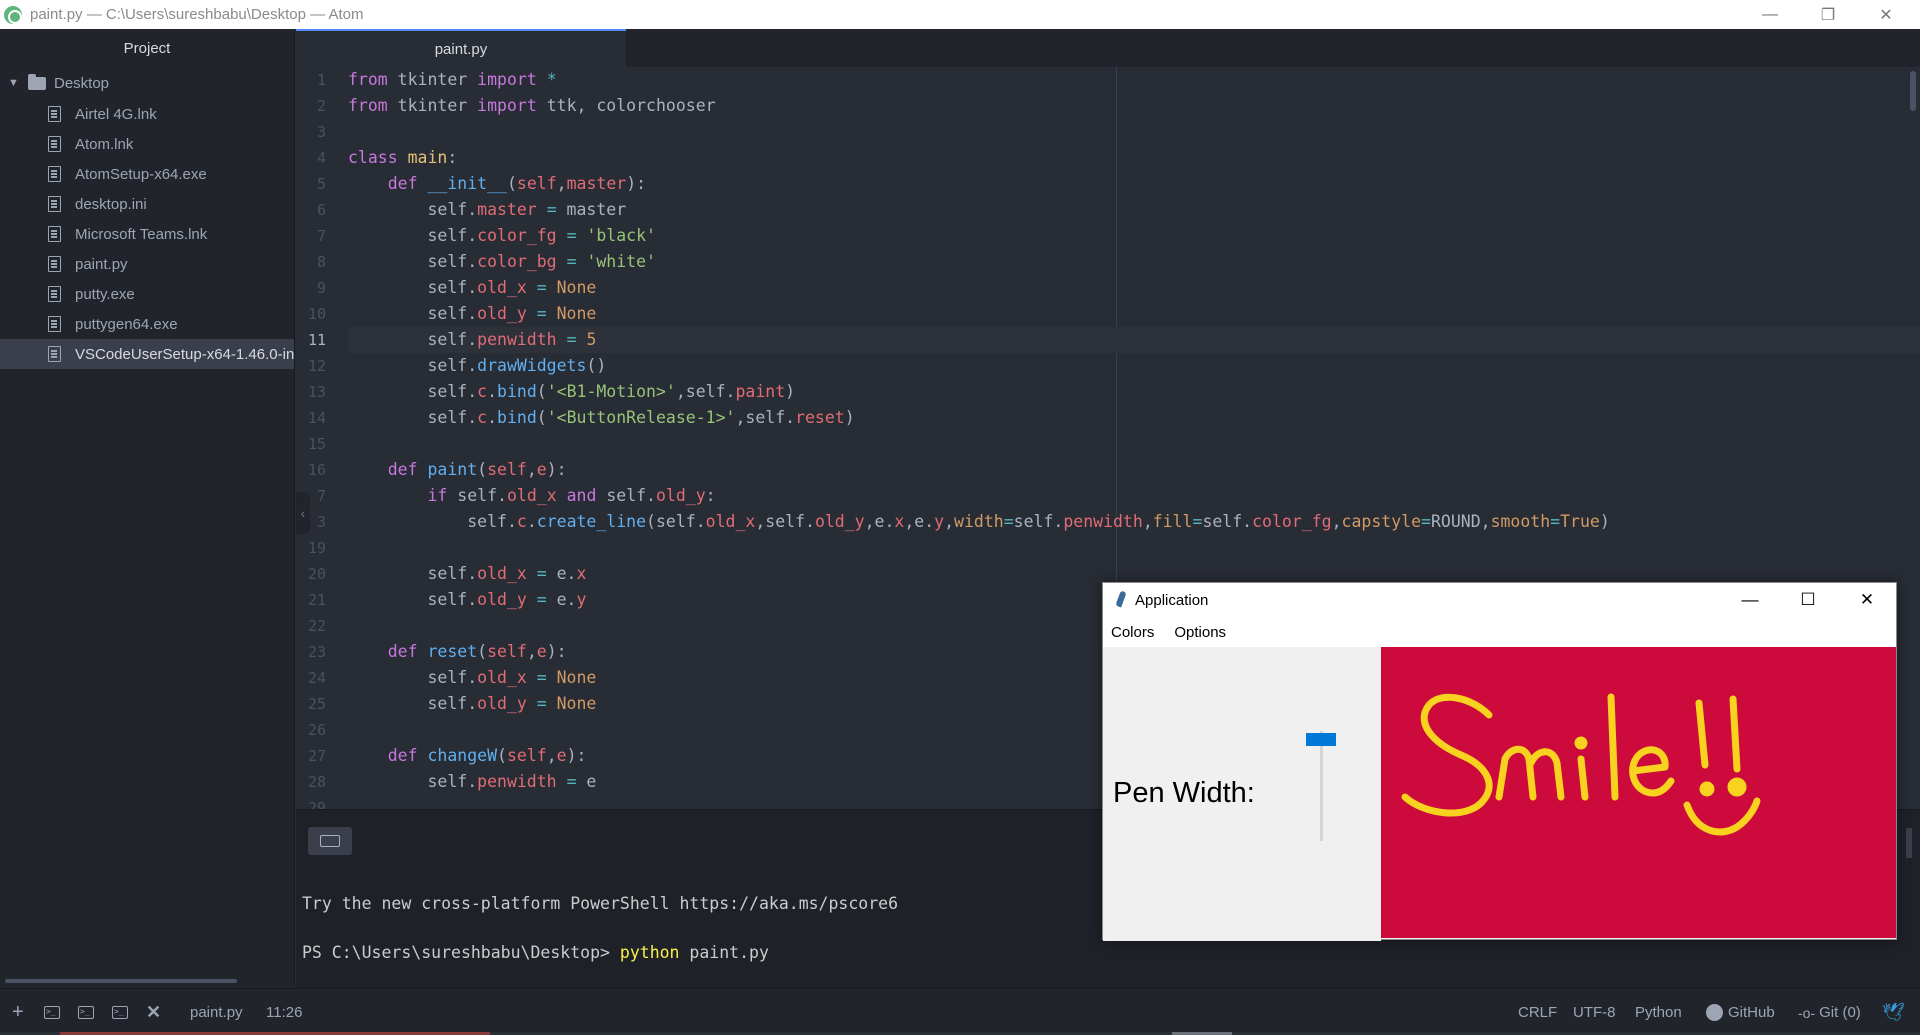 This screenshot has width=1920, height=1035. Describe the element at coordinates (1134, 106) in the screenshot. I see `code-line: from tkinter import ttk, colorchooser` at that location.